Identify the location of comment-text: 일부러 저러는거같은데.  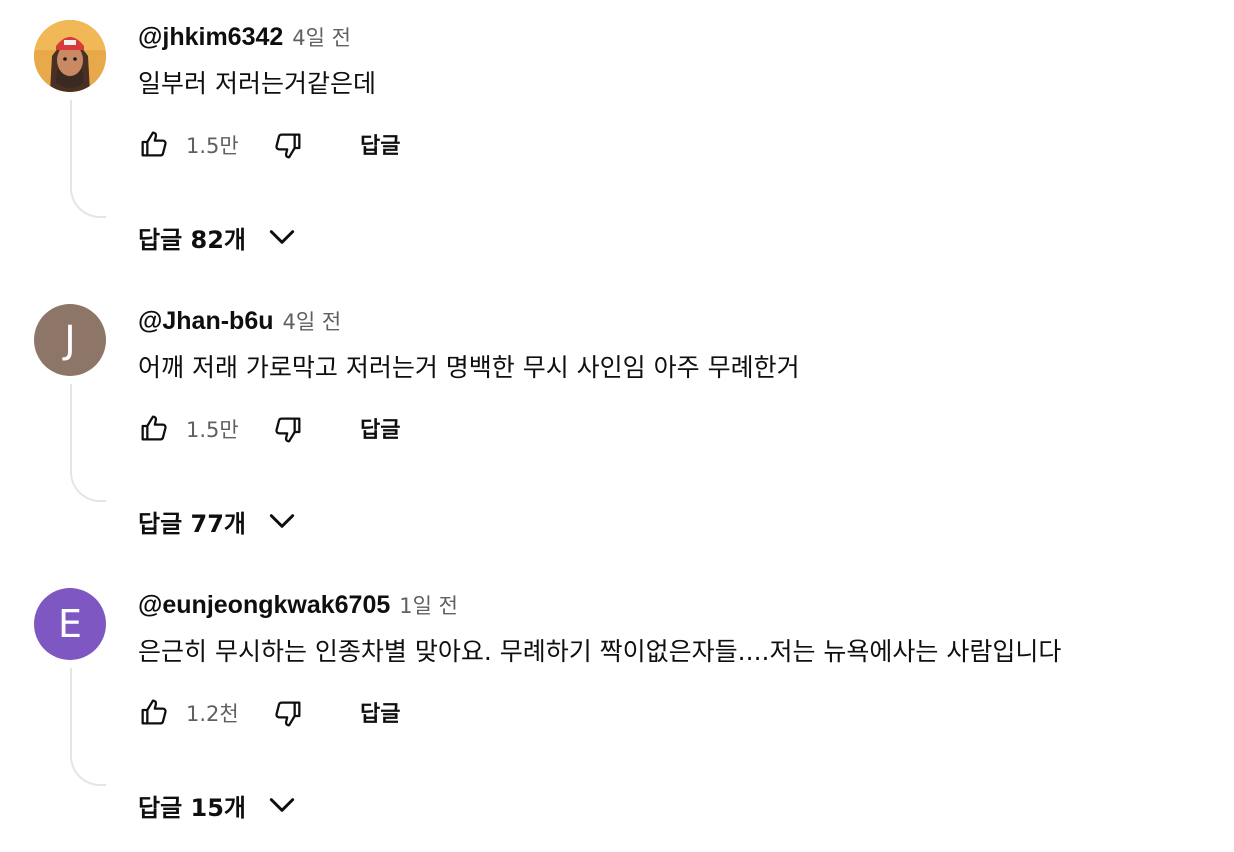
(257, 83).